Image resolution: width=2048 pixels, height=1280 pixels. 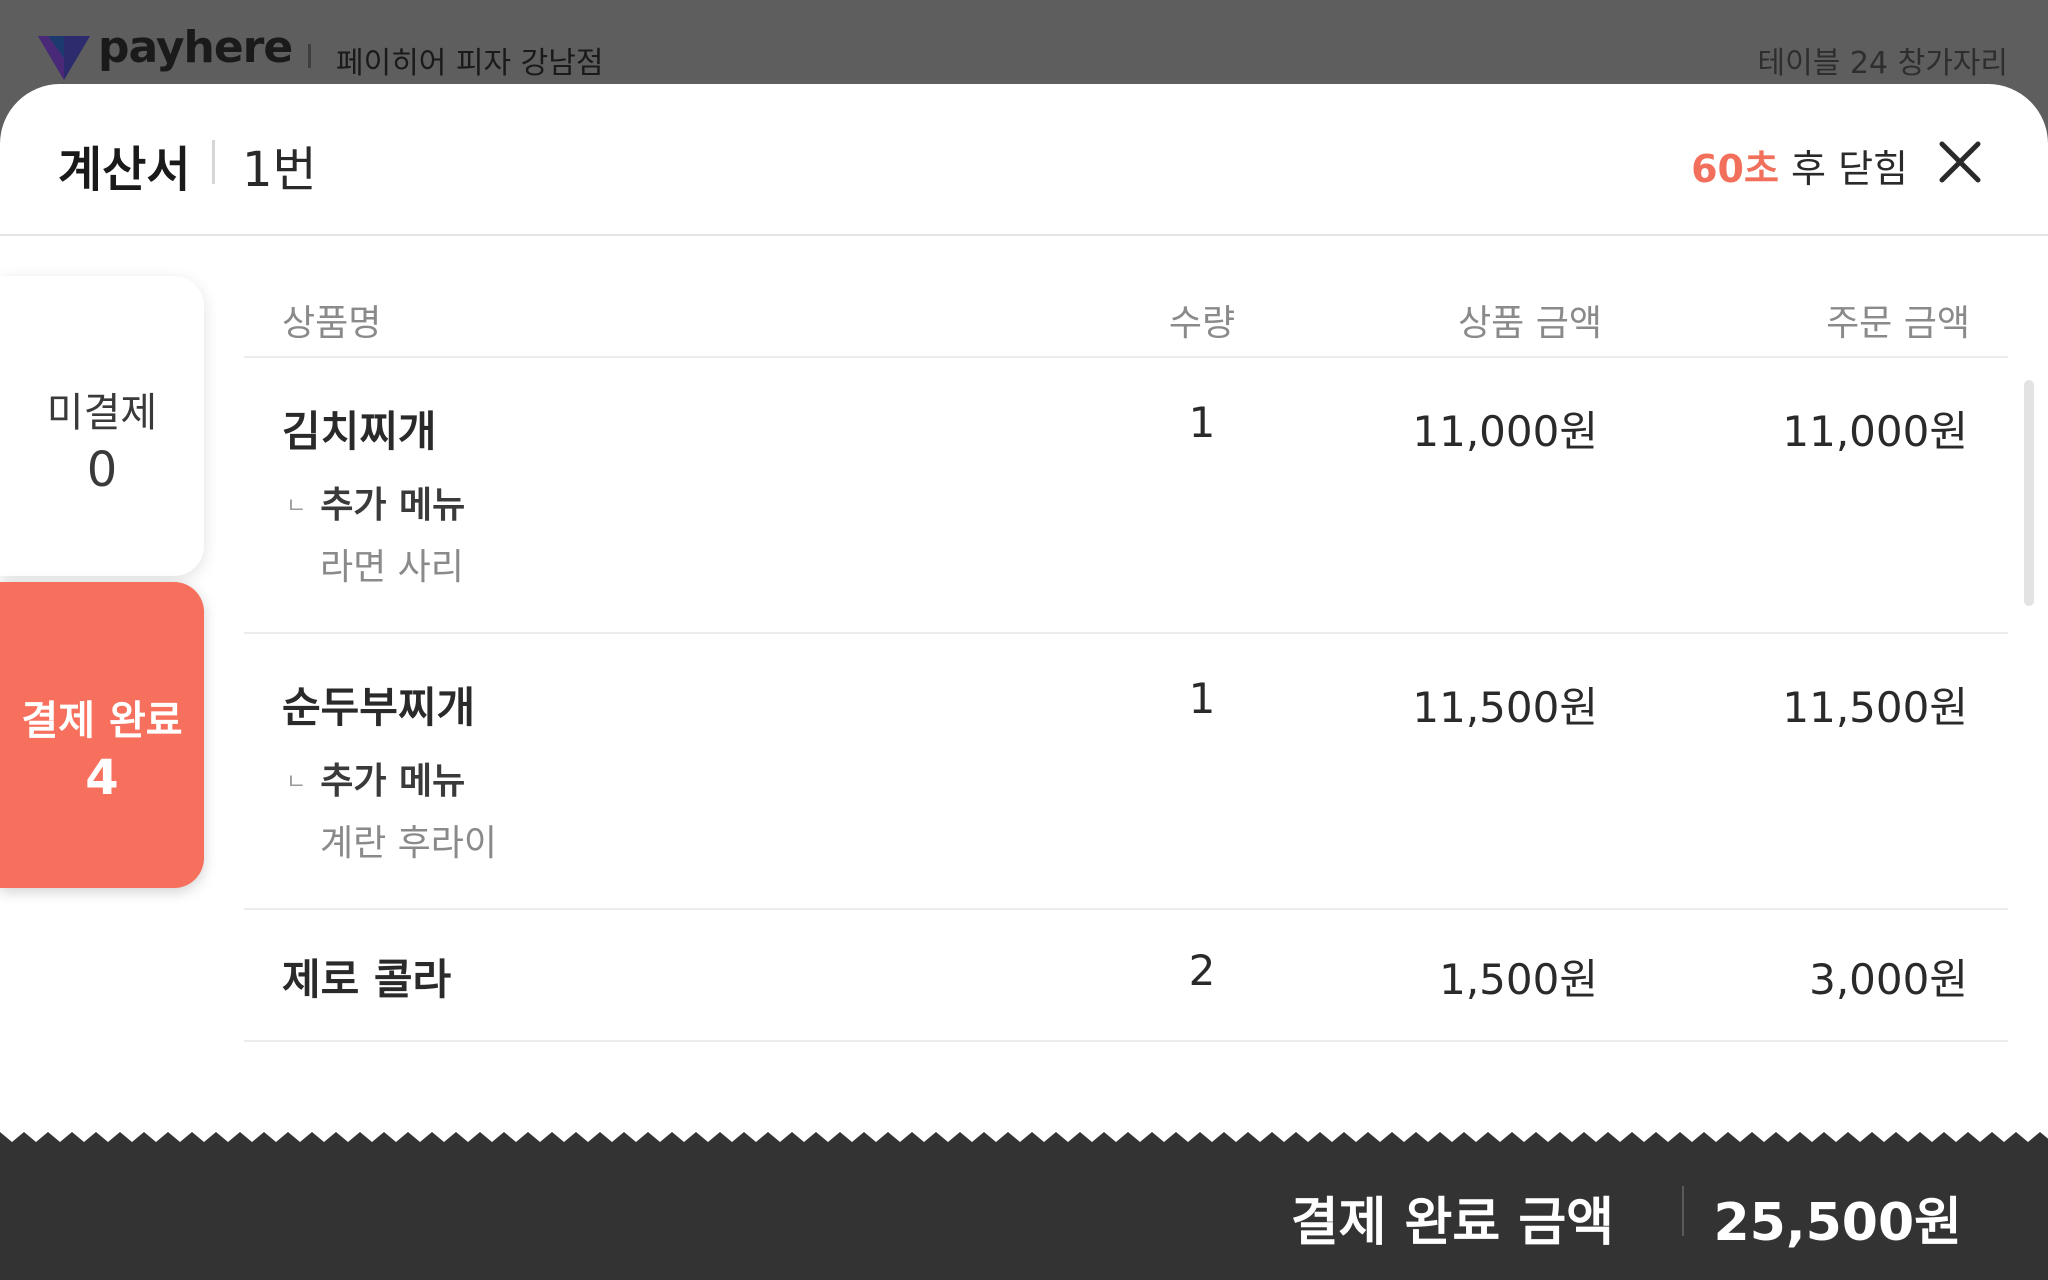 What do you see at coordinates (379, 707) in the screenshot?
I see `item-name: 순두부찌개` at bounding box center [379, 707].